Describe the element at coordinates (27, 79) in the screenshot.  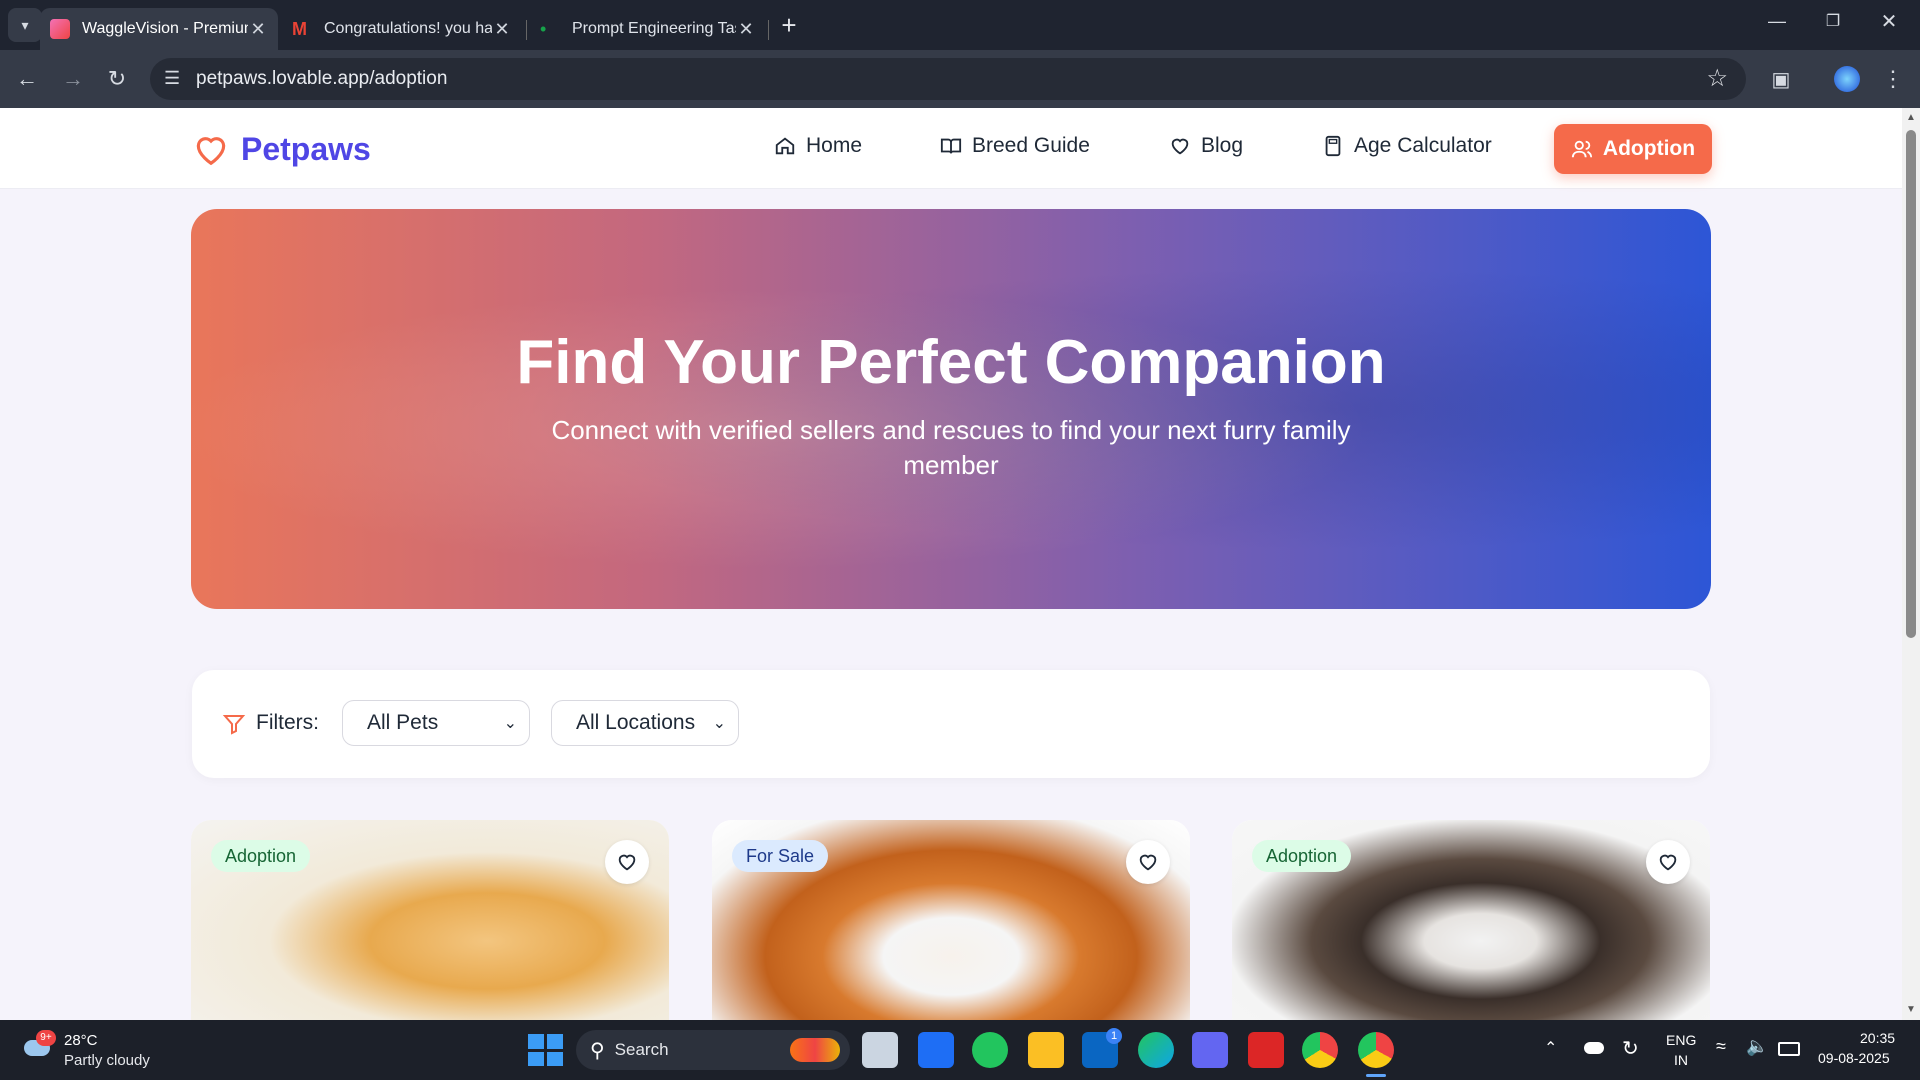
I see `back-button: ←` at that location.